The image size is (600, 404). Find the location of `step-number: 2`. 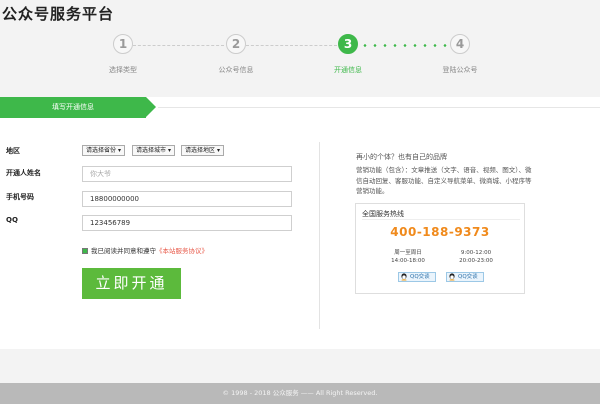

step-number: 2 is located at coordinates (236, 44).